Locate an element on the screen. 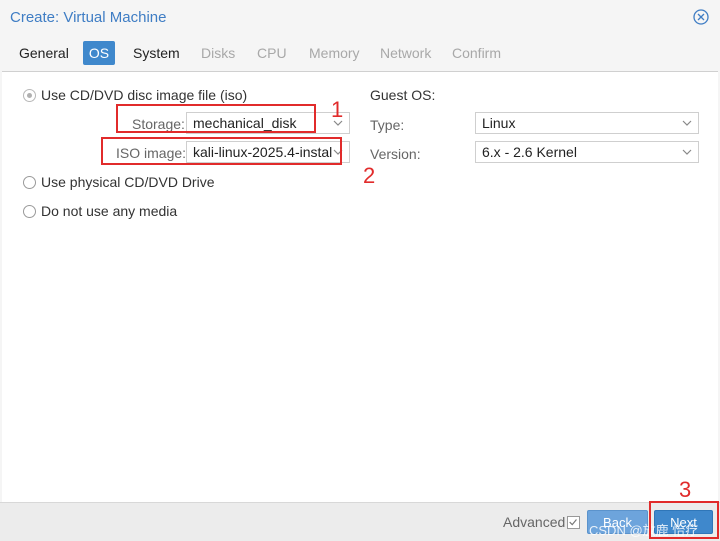  tab-general: General is located at coordinates (44, 53).